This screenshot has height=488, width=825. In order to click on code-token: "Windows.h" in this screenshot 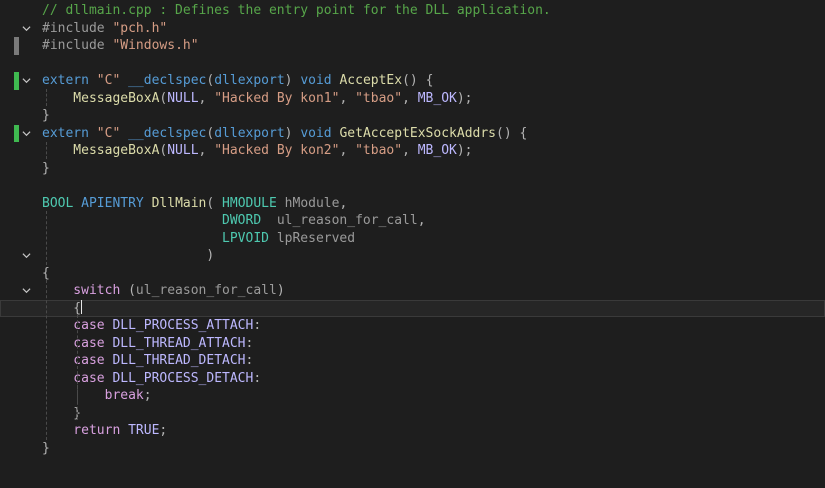, I will do `click(155, 45)`.